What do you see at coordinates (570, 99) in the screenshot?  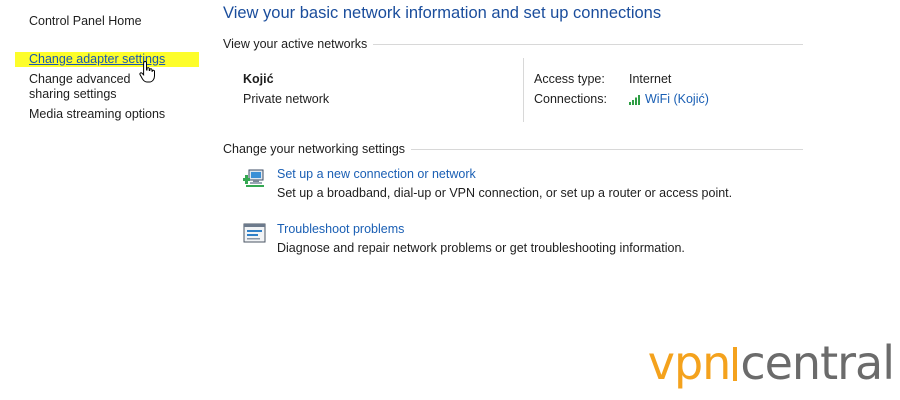 I see `connections-label: Connections:` at bounding box center [570, 99].